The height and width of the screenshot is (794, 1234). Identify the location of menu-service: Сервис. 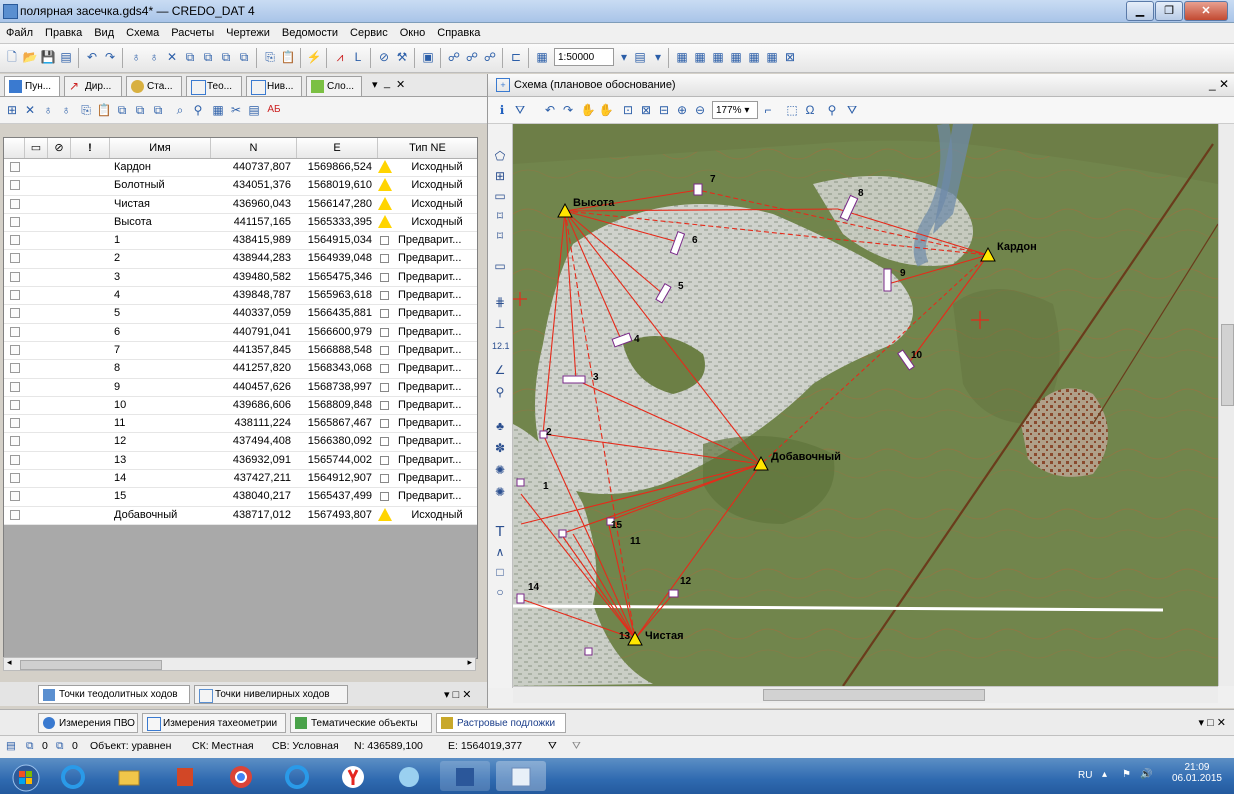
(369, 33).